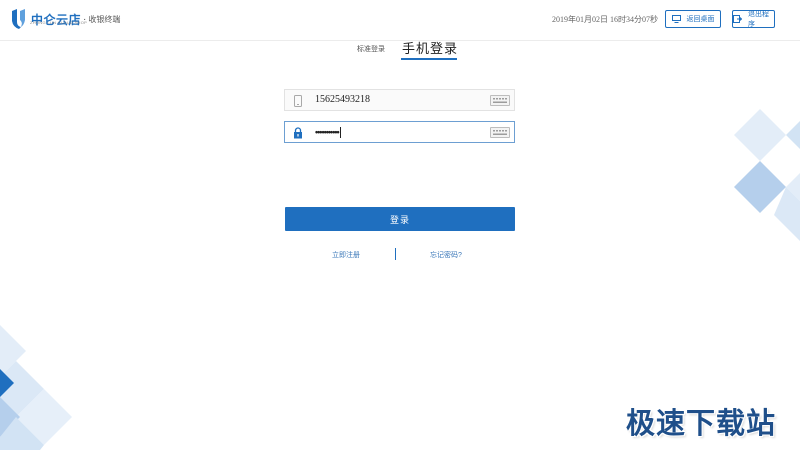 This screenshot has width=800, height=450. What do you see at coordinates (758, 19) in the screenshot?
I see `exit-program-label: 退出程序` at bounding box center [758, 19].